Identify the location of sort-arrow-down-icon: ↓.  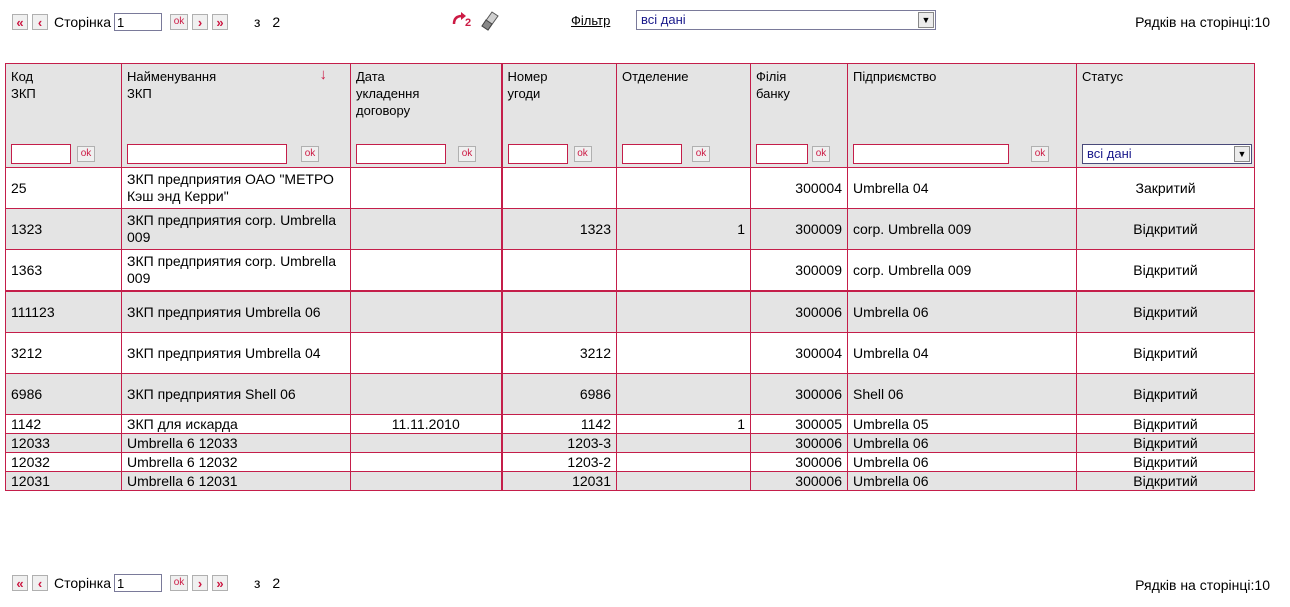
(324, 74).